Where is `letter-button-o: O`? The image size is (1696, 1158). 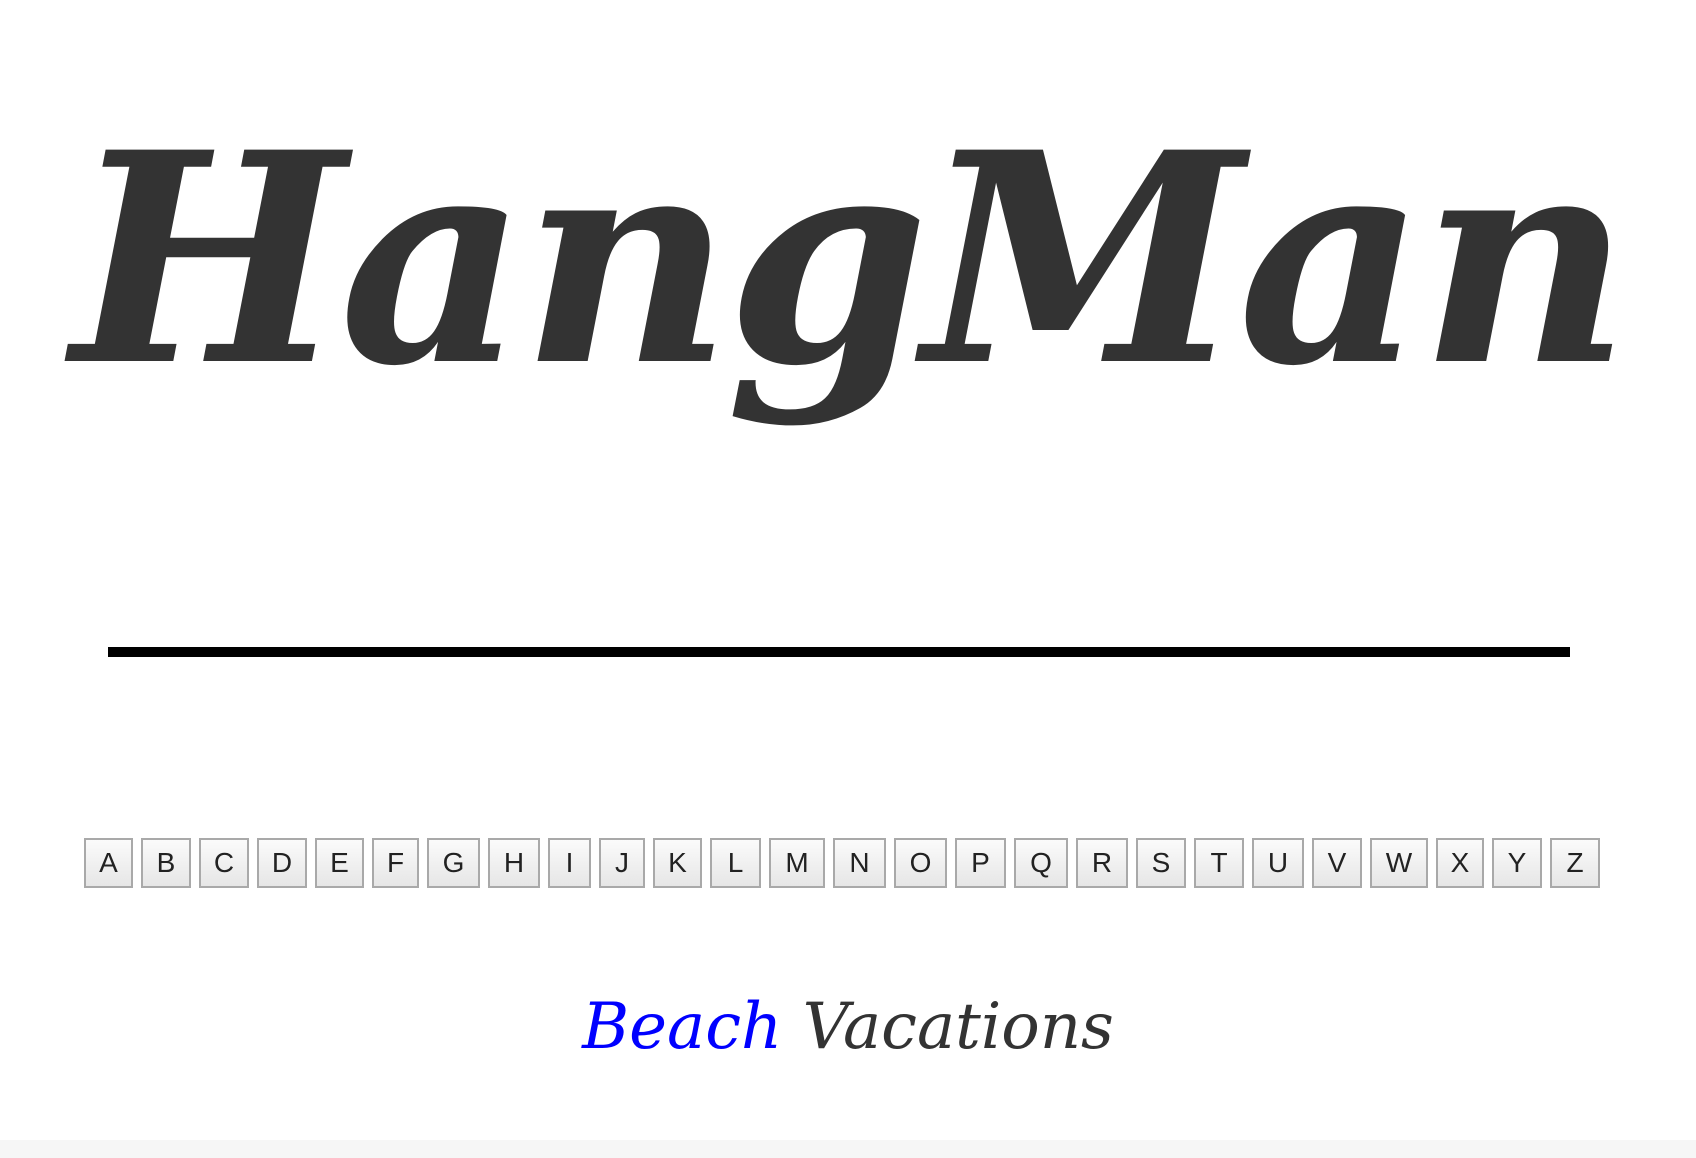
letter-button-o: O is located at coordinates (920, 863).